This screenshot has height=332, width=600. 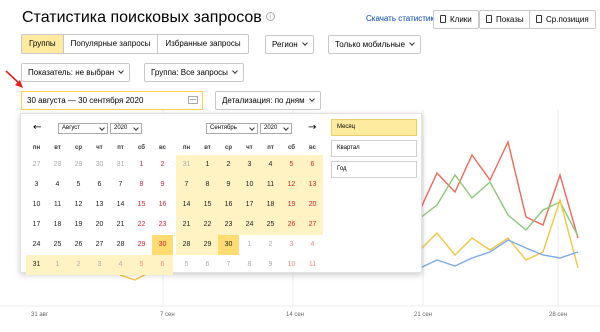 What do you see at coordinates (562, 19) in the screenshot?
I see `avg-position-button: Ср.позиция` at bounding box center [562, 19].